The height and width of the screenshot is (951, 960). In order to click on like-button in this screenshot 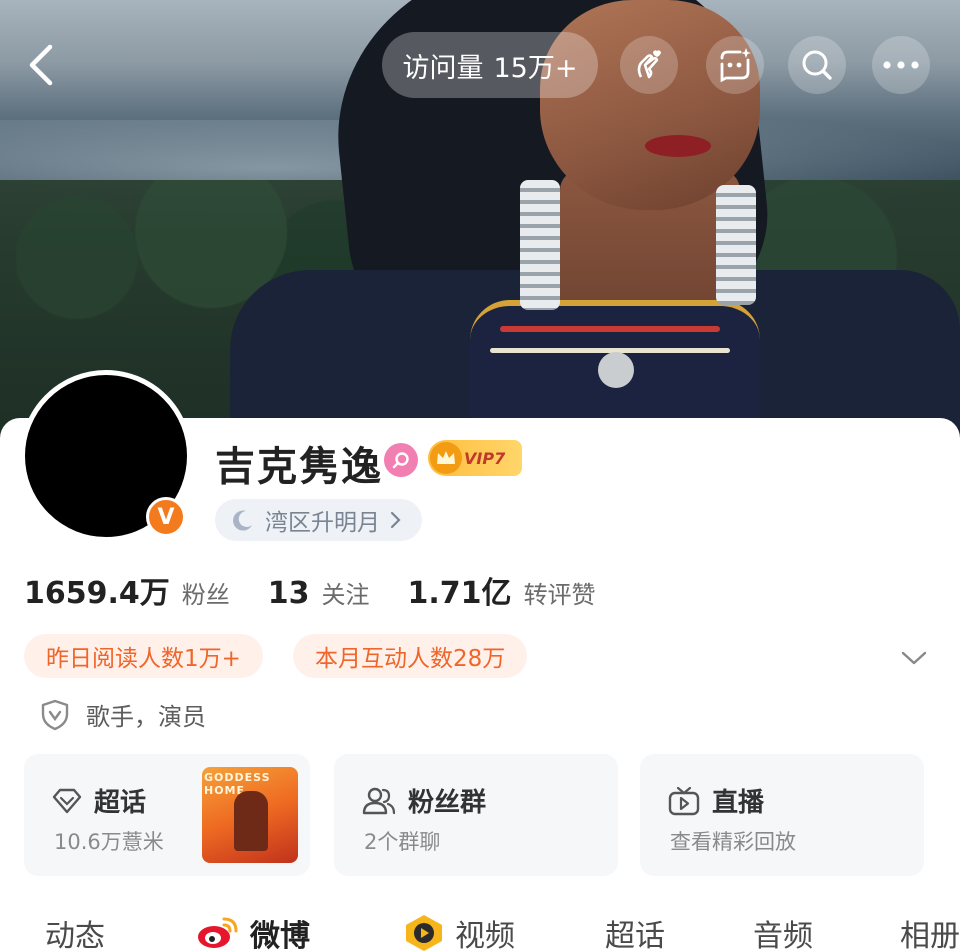, I will do `click(649, 65)`.